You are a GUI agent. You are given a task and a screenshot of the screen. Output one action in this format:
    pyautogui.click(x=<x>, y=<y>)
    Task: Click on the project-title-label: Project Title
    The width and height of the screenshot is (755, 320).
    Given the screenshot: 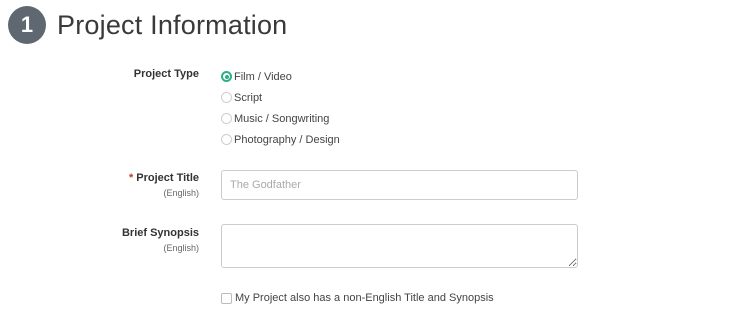 What is the action you would take?
    pyautogui.click(x=167, y=178)
    